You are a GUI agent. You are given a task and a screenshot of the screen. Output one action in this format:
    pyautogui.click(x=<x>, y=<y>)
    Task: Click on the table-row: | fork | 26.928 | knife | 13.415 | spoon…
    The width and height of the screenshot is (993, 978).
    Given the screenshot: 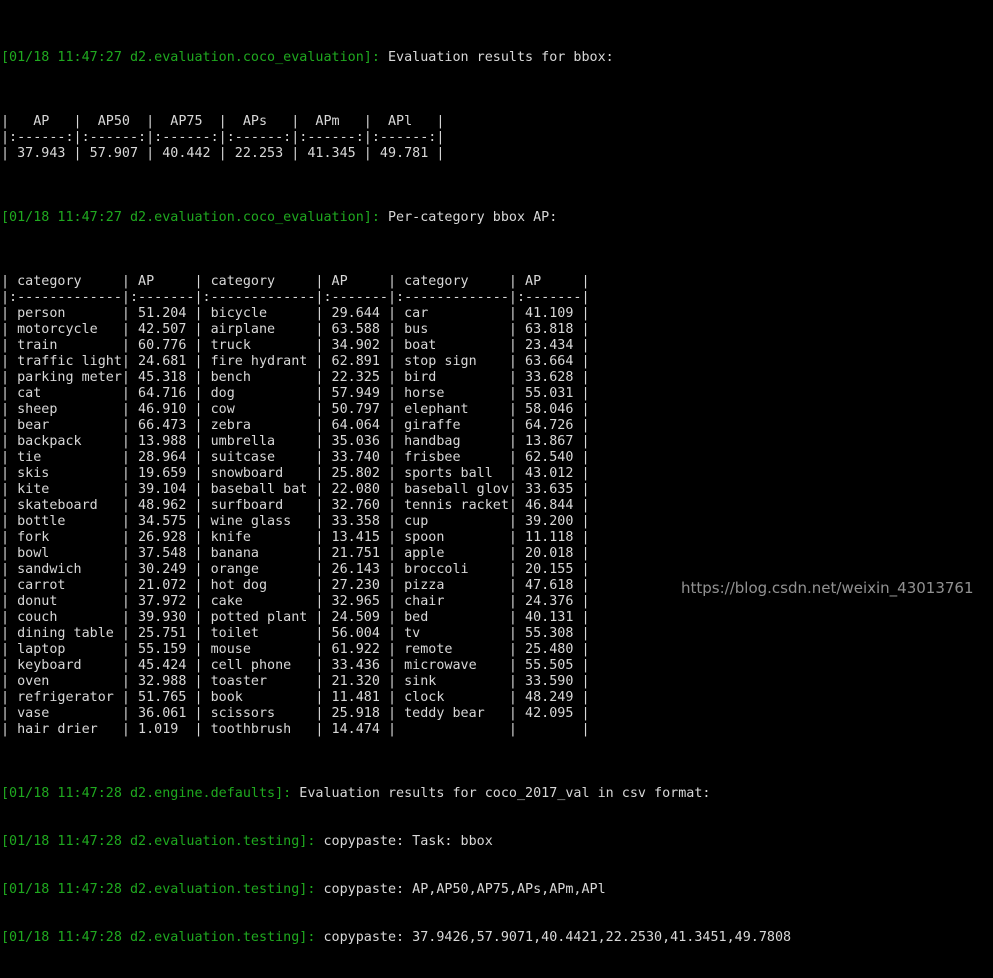 What is the action you would take?
    pyautogui.click(x=295, y=537)
    